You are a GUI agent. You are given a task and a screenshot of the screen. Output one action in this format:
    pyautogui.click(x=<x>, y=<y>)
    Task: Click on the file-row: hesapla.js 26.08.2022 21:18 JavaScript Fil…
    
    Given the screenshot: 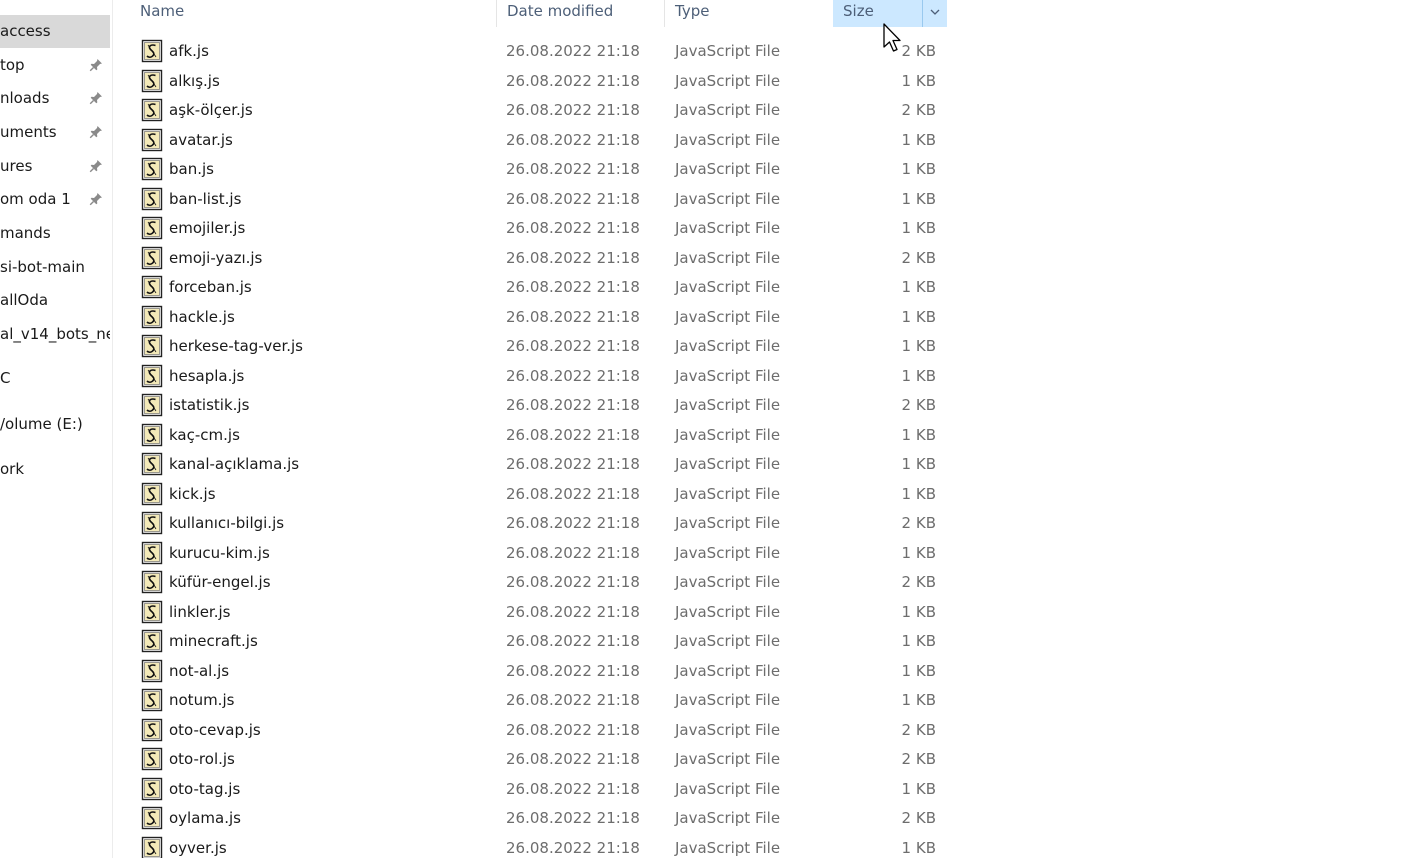 What is the action you would take?
    pyautogui.click(x=543, y=376)
    